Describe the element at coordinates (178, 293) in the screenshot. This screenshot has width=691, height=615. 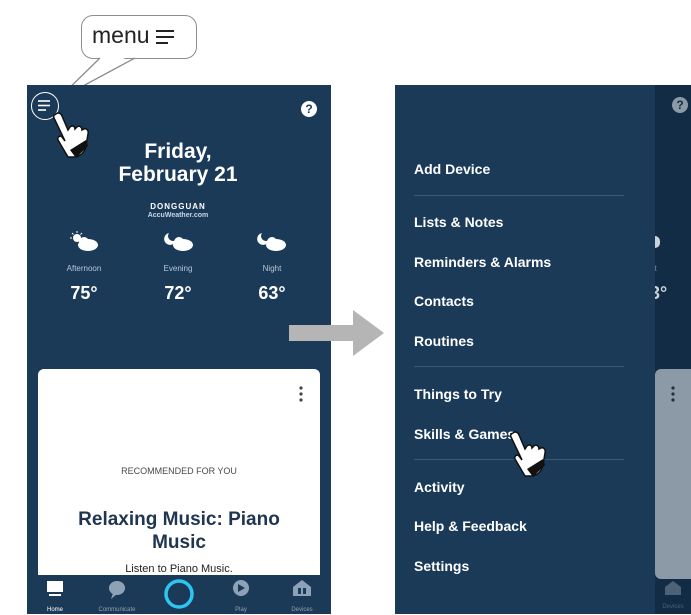
I see `forecast-temp: 72°` at that location.